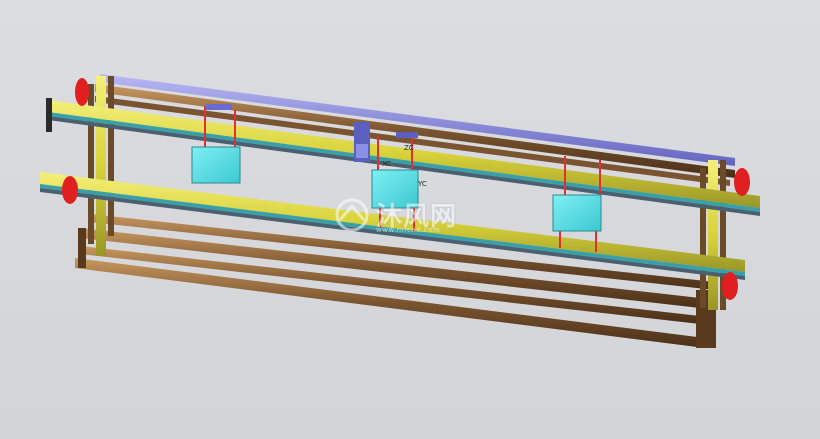  What do you see at coordinates (395, 189) in the screenshot?
I see `panel-center` at bounding box center [395, 189].